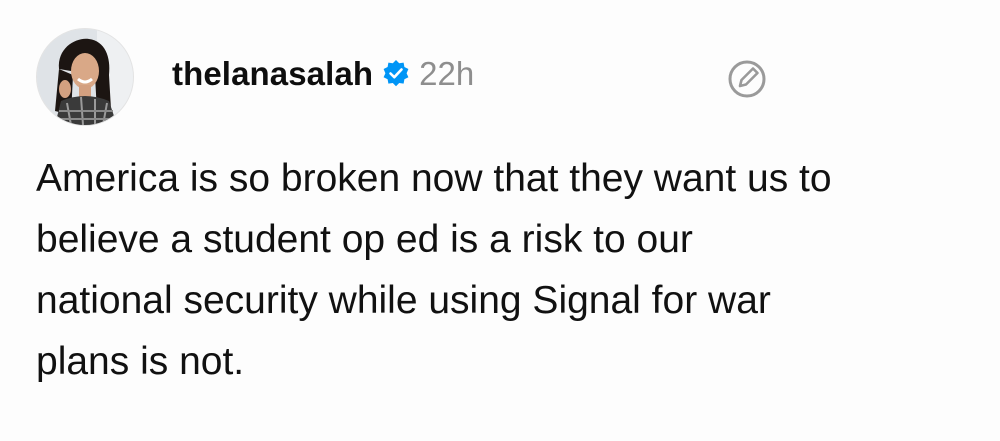  What do you see at coordinates (396, 74) in the screenshot?
I see `verified-badge-icon` at bounding box center [396, 74].